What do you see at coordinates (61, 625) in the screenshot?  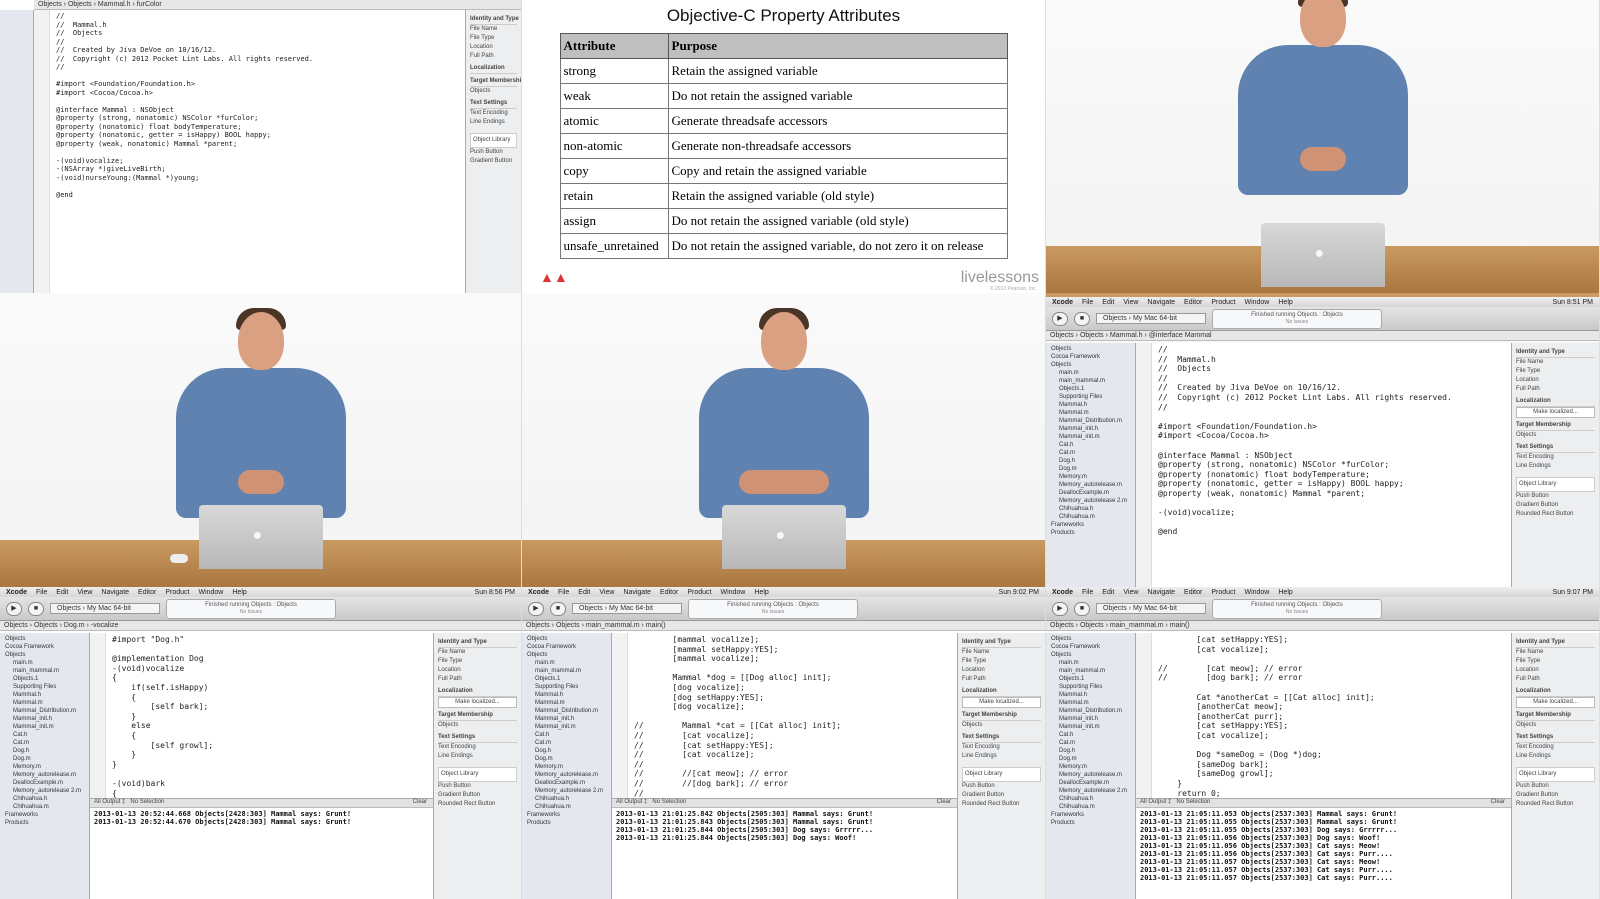 I see `breadcrumb: Objects › Objects › Dog.m › -vocalize` at bounding box center [61, 625].